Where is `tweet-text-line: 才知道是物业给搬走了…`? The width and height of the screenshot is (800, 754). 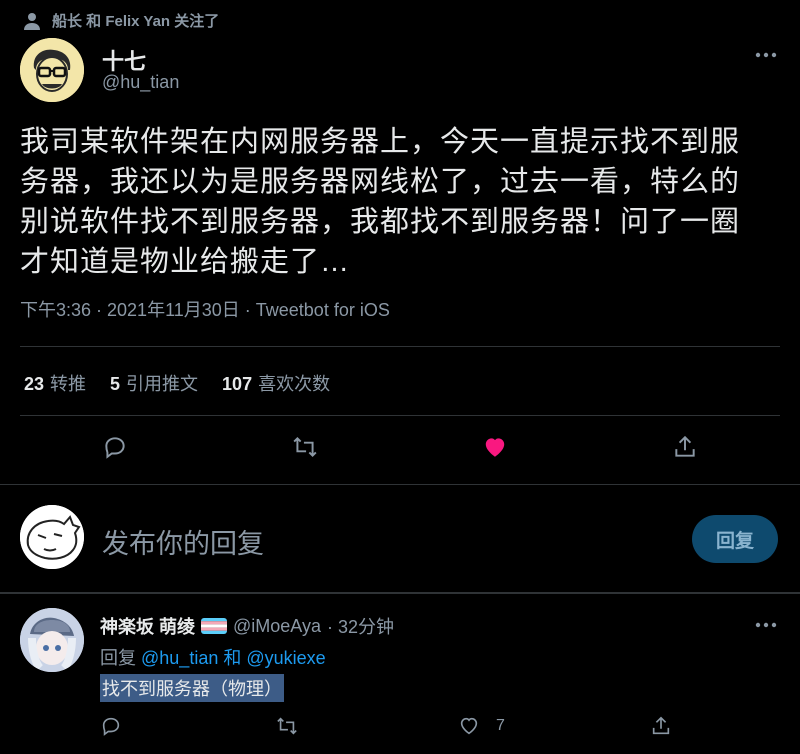
tweet-text-line: 才知道是物业给搬走了… is located at coordinates (185, 262).